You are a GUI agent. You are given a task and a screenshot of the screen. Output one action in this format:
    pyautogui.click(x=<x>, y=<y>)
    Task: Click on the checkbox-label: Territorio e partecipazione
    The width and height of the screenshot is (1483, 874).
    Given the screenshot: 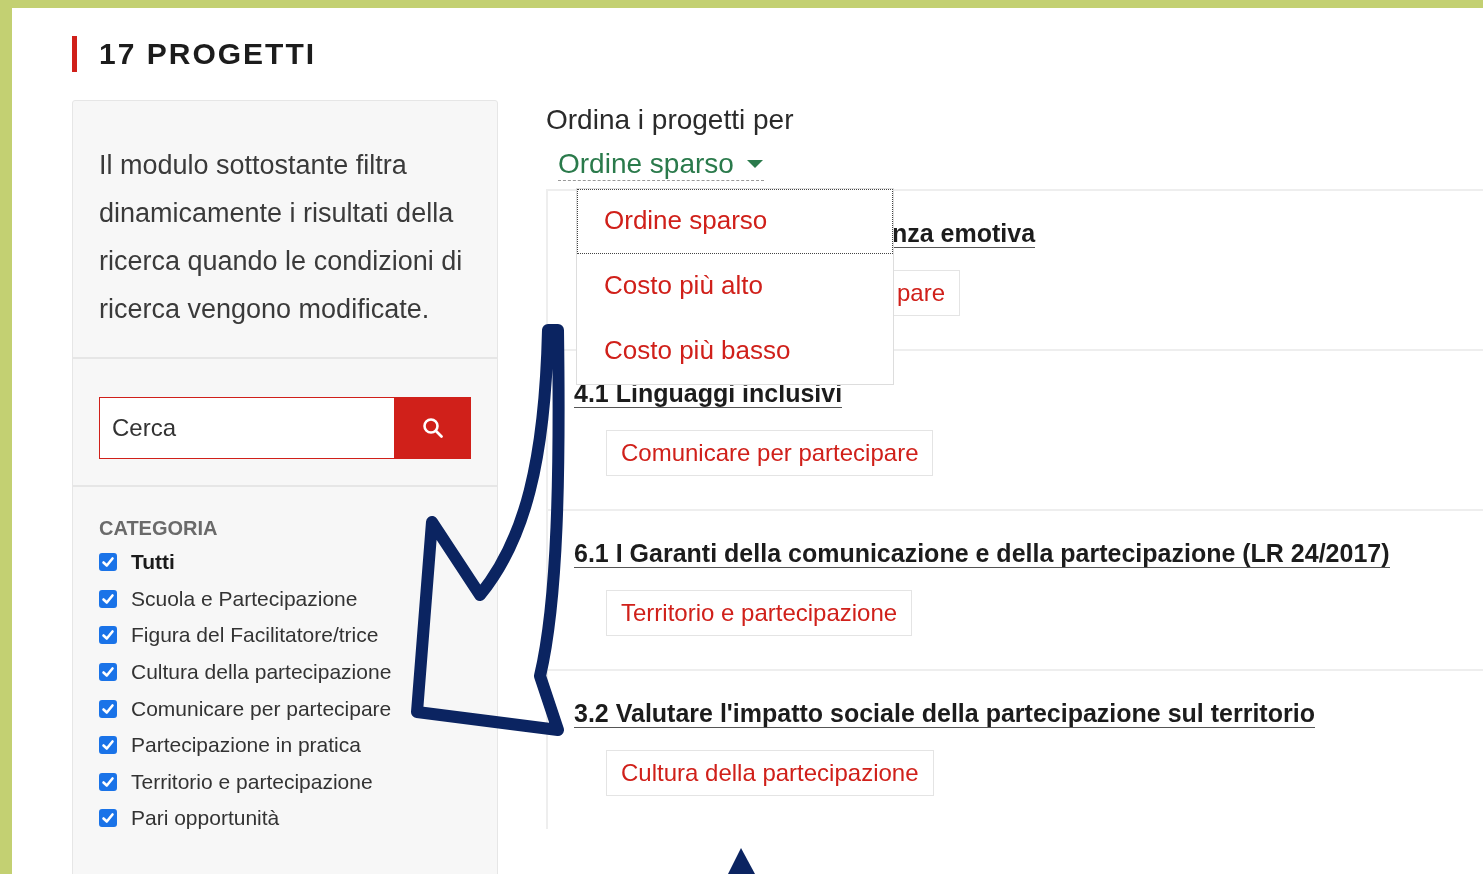 What is the action you would take?
    pyautogui.click(x=252, y=781)
    